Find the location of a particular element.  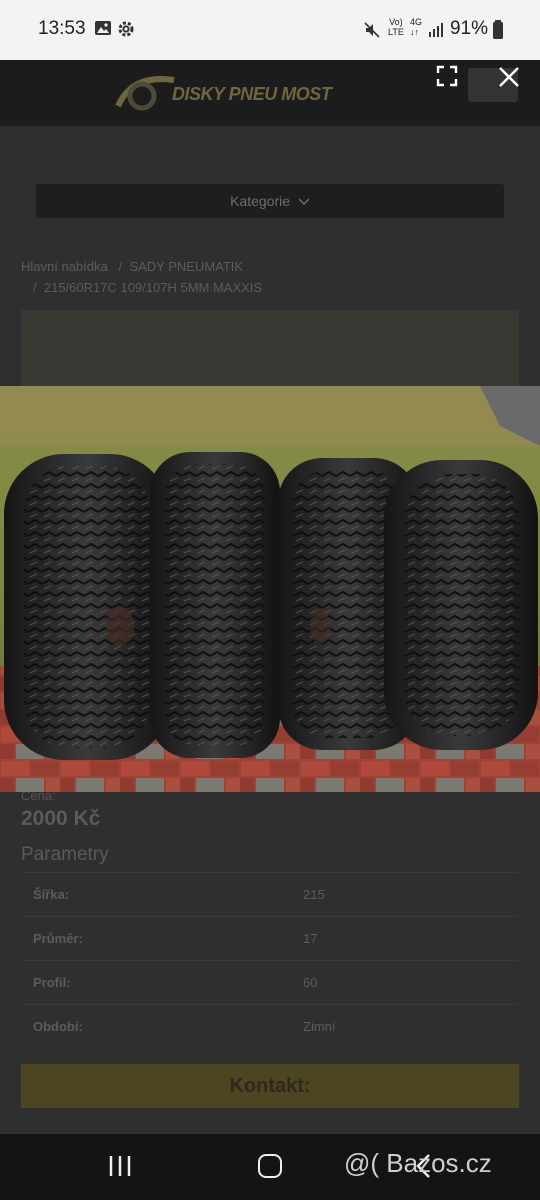

breadcrumb-home: Hlavní nabídka is located at coordinates (64, 266).